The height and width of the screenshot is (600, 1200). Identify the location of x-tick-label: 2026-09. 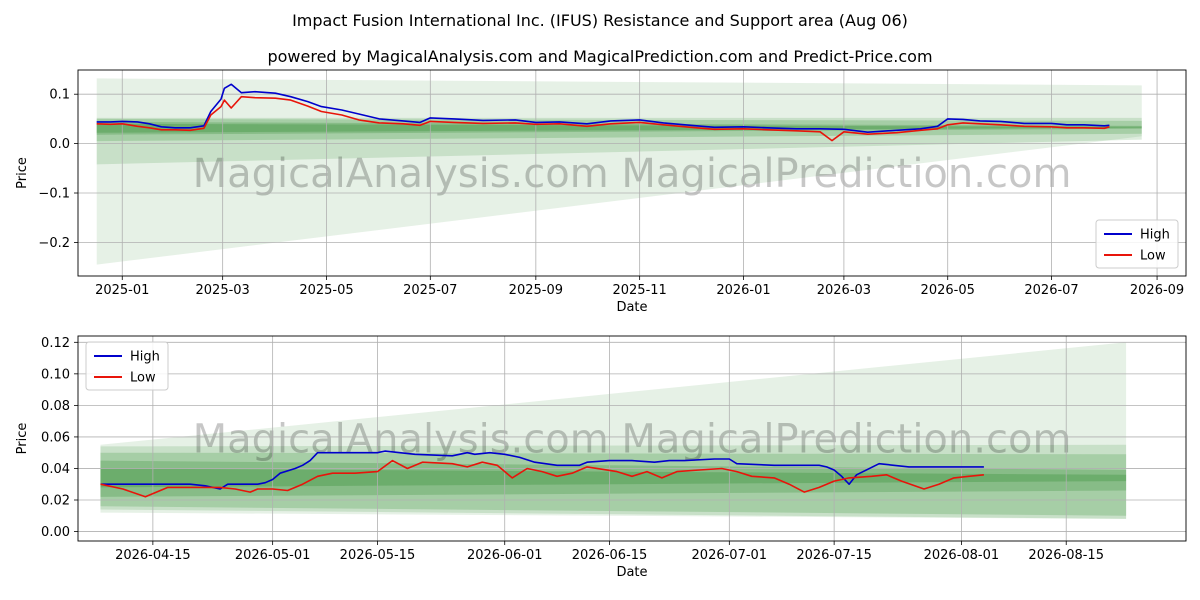
(1157, 290).